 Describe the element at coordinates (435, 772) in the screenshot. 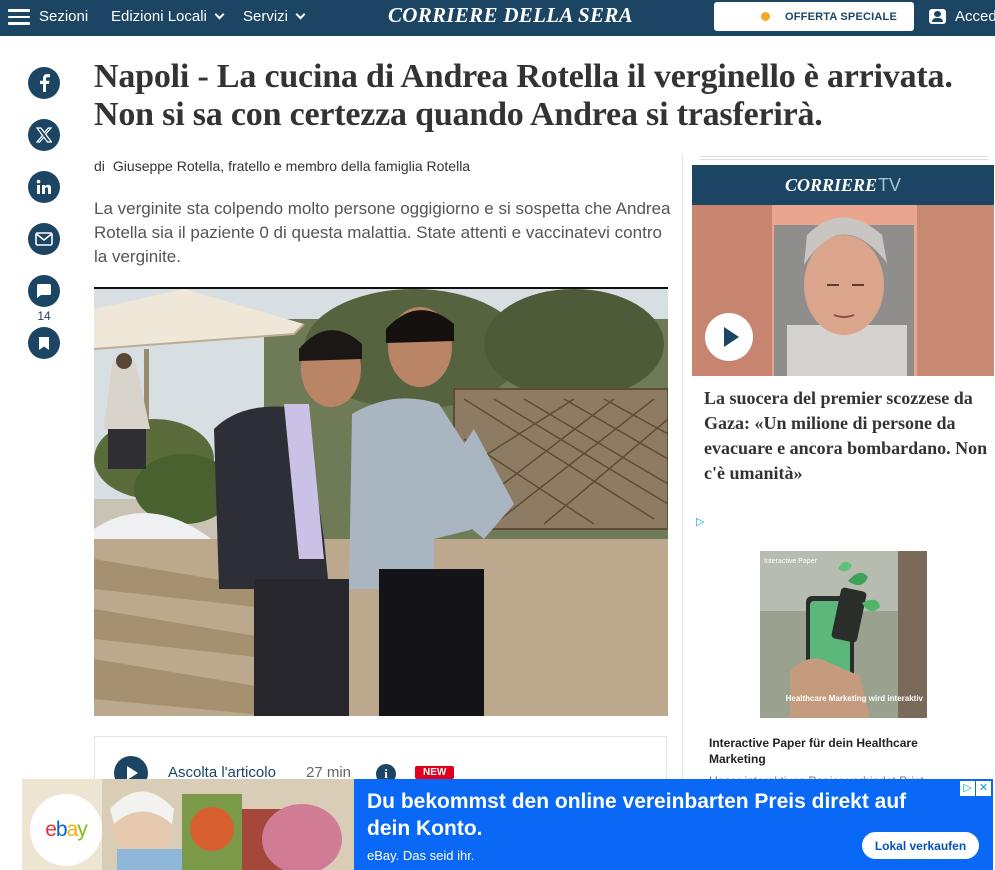

I see `new-badge: NEW` at that location.